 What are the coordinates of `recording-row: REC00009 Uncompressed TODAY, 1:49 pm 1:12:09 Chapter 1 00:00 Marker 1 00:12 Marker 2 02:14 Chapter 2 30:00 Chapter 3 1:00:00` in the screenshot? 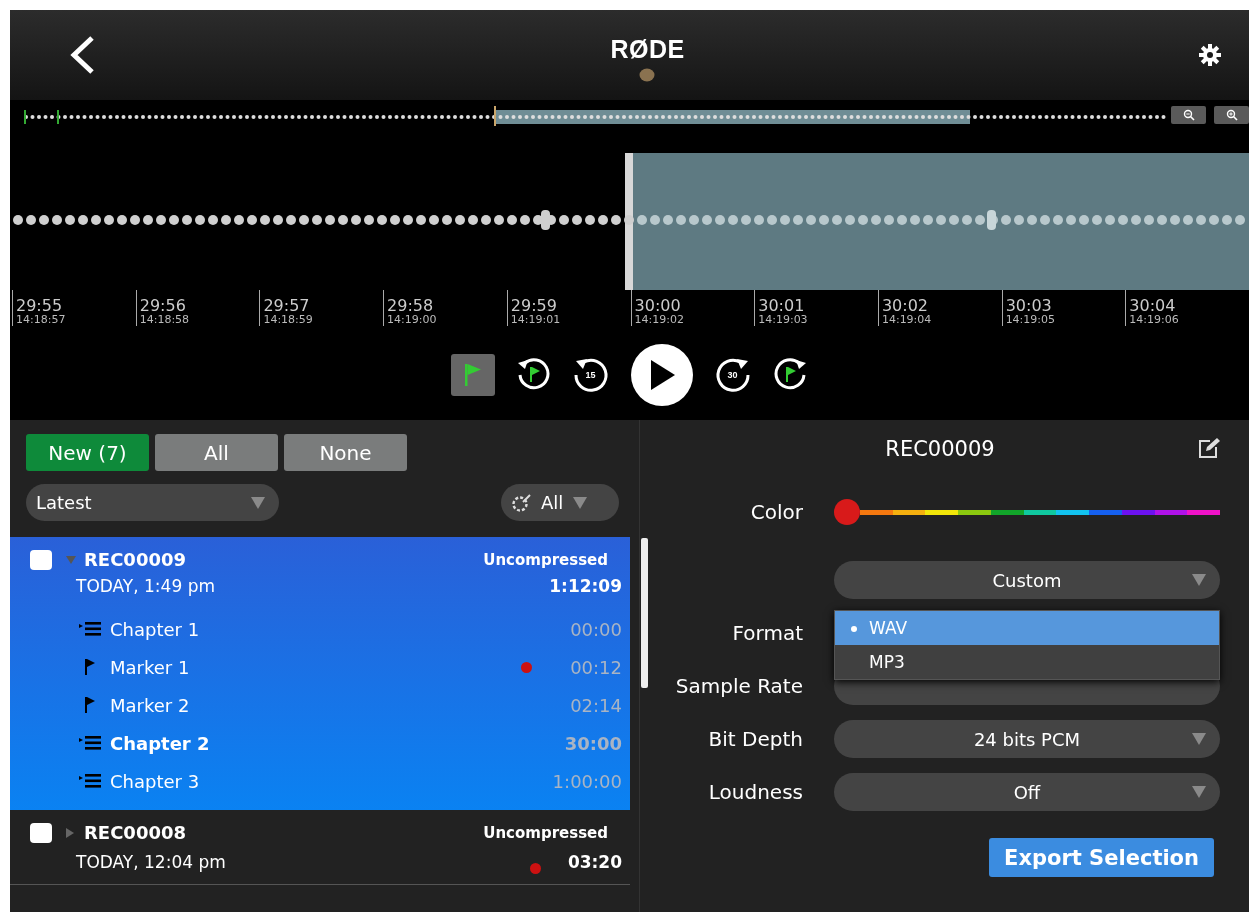 It's located at (320, 673).